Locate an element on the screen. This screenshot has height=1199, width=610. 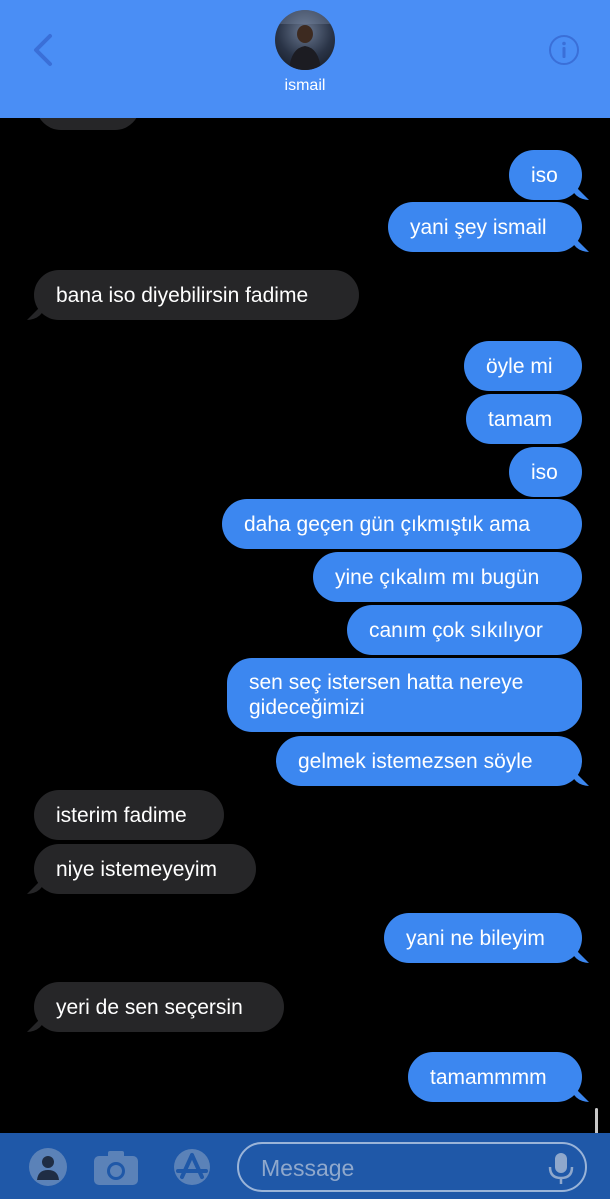
message-bubble-incoming: yeri de sen seçersin is located at coordinates (159, 1007).